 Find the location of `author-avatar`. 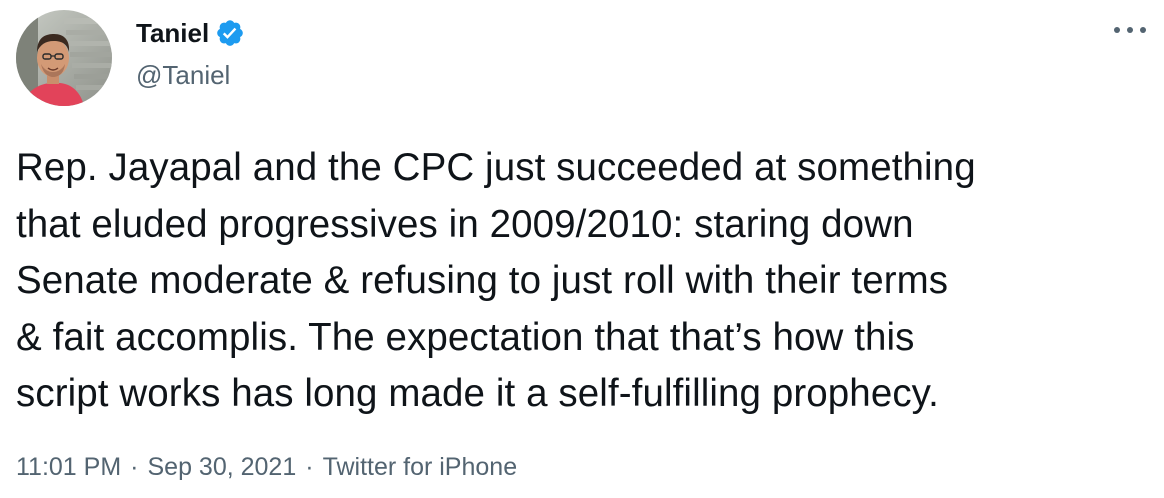

author-avatar is located at coordinates (64, 58).